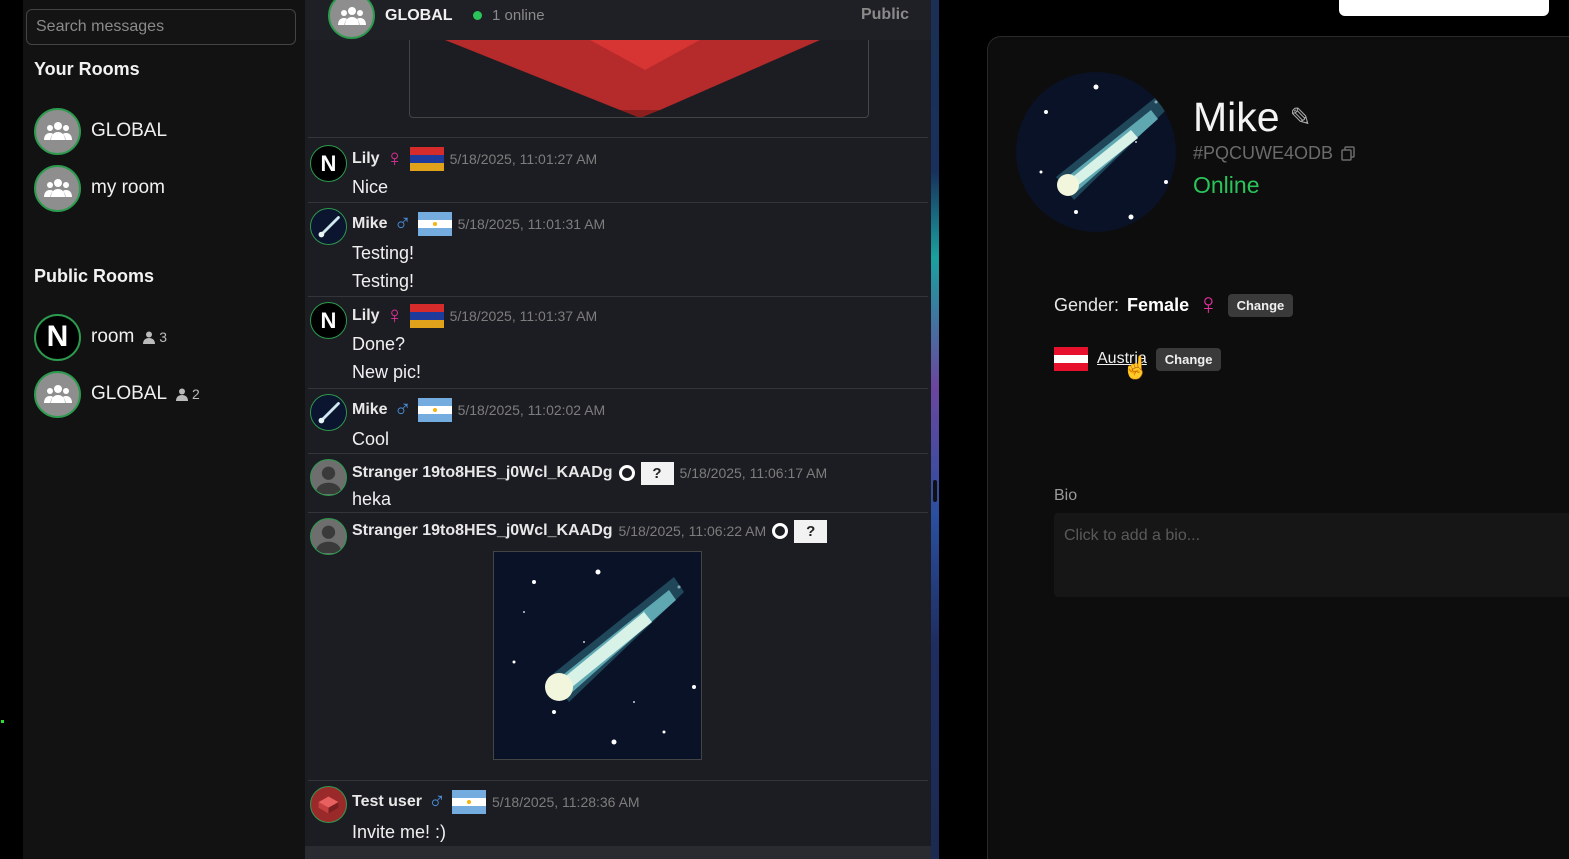 The height and width of the screenshot is (859, 1569). Describe the element at coordinates (523, 316) in the screenshot. I see `message-time: 5/18/2025, 11:01:37 AM` at that location.